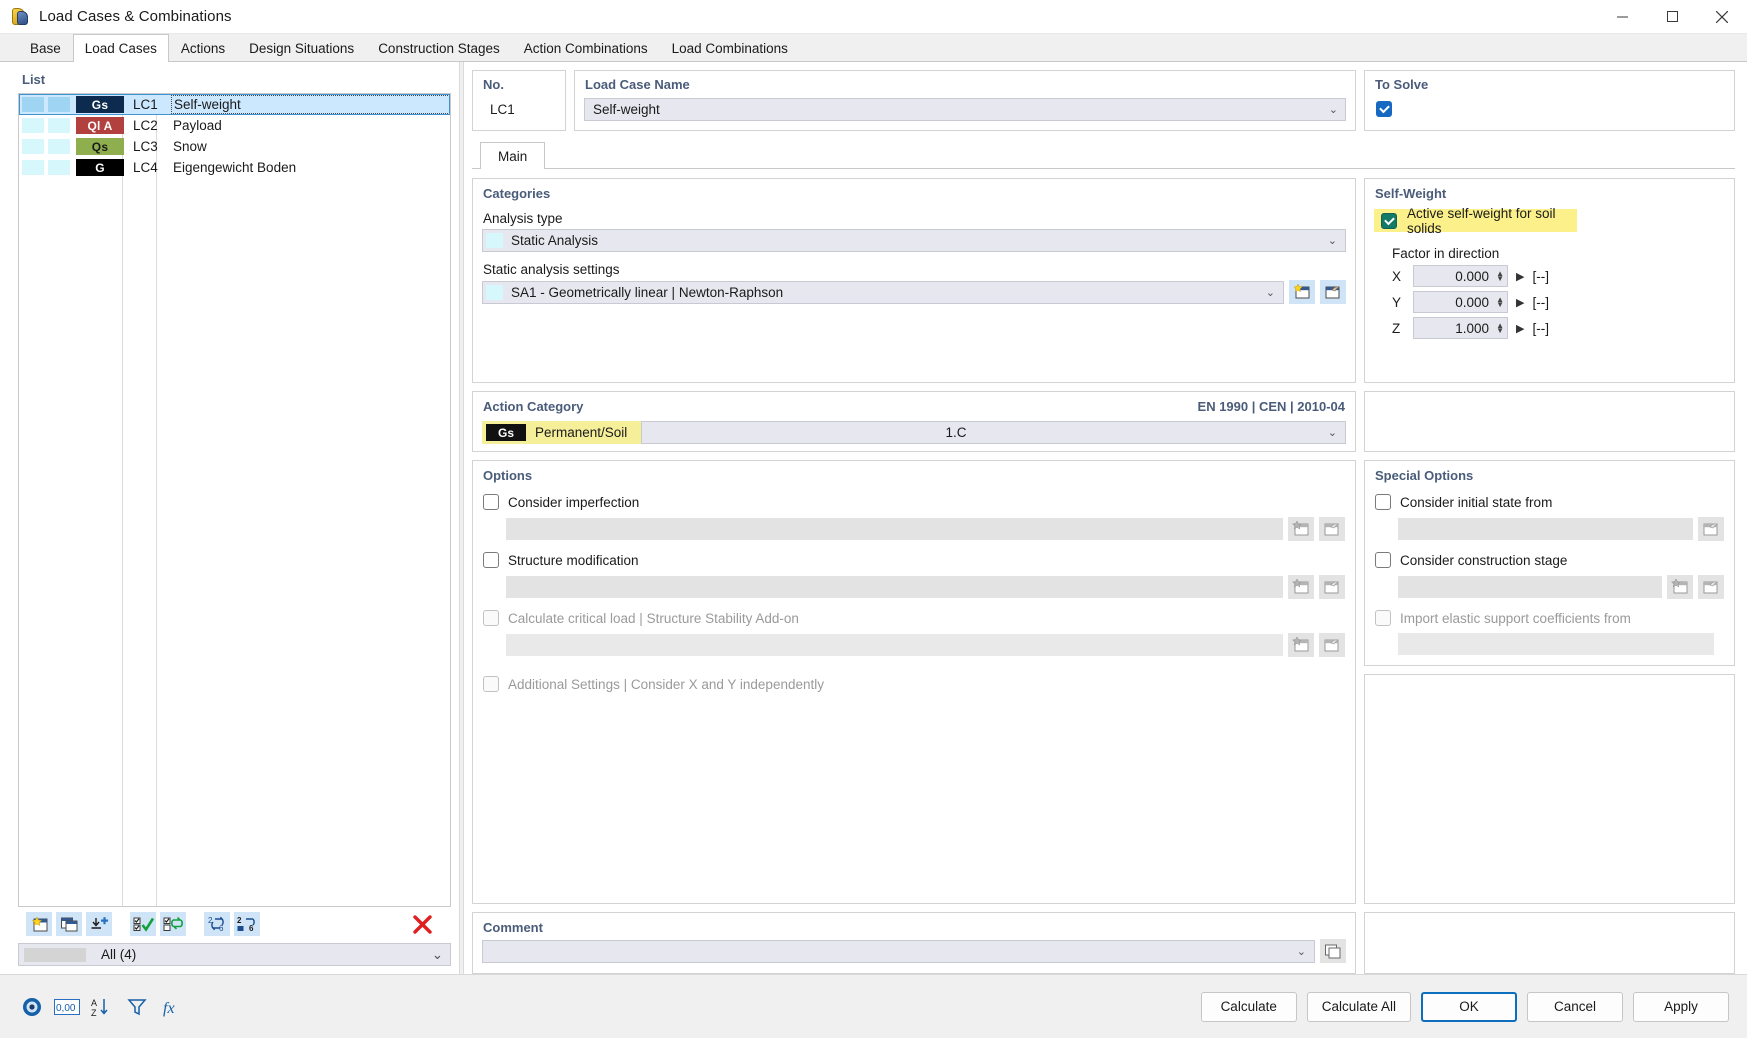 The width and height of the screenshot is (1747, 1038). What do you see at coordinates (1711, 529) in the screenshot?
I see `edit-initial-state-icon` at bounding box center [1711, 529].